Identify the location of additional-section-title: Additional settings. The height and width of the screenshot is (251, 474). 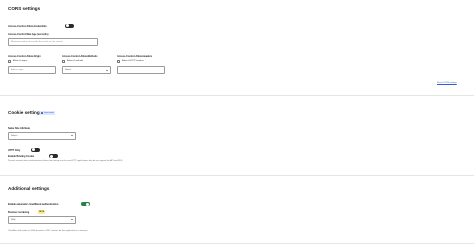
(29, 188).